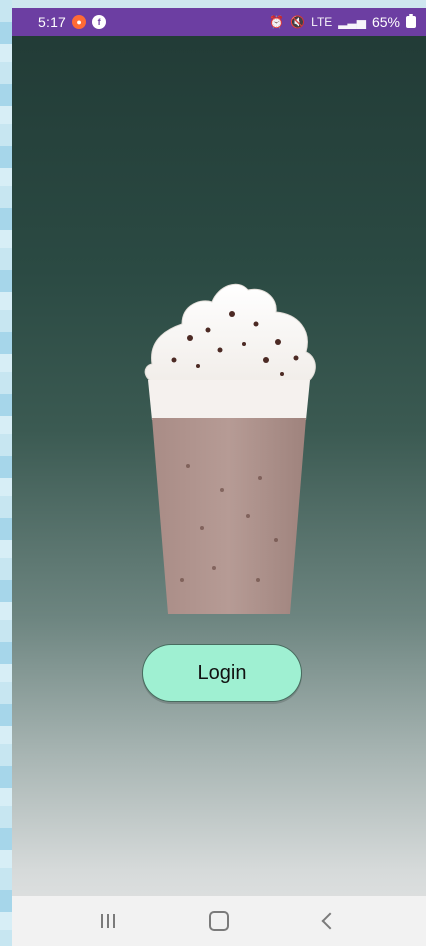  I want to click on status-bar: 5:17 ● f ⏰ 🔇 LTE ▂▃▅ 65%, so click(219, 22).